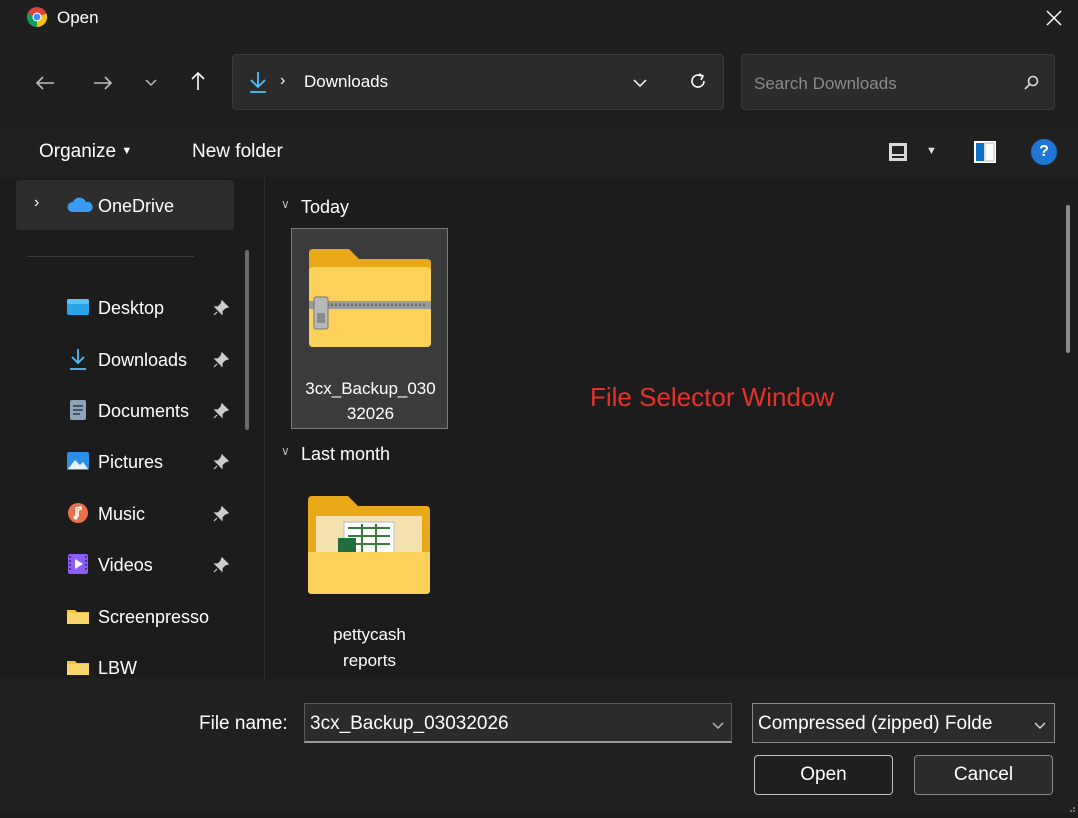 The height and width of the screenshot is (818, 1078). I want to click on file-name-line2: reports, so click(369, 660).